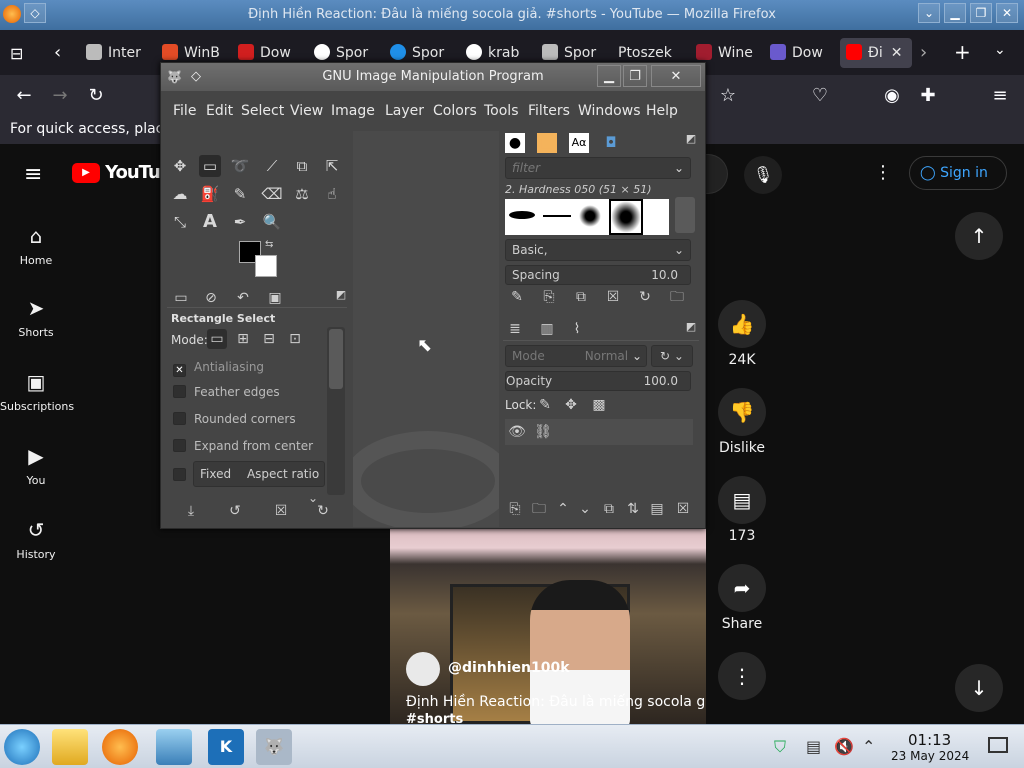 The height and width of the screenshot is (768, 1024). Describe the element at coordinates (36, 245) in the screenshot. I see `sidebar-item-home: ⌂ Home` at that location.